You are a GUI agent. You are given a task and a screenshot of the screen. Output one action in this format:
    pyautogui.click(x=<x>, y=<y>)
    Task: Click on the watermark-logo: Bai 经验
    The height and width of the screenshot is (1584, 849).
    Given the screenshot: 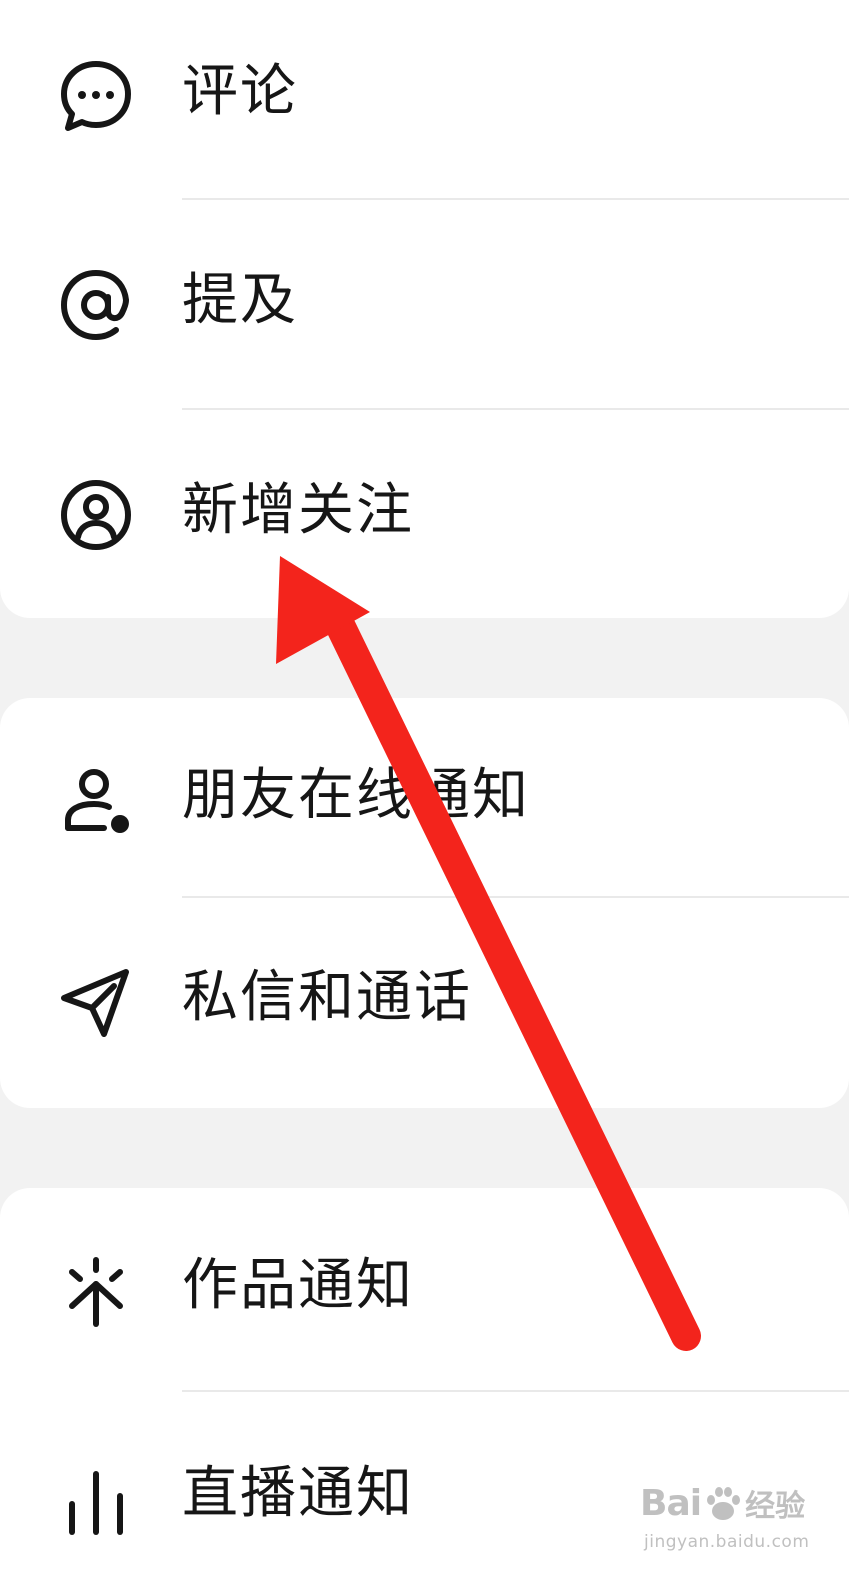 What is the action you would take?
    pyautogui.click(x=722, y=1503)
    